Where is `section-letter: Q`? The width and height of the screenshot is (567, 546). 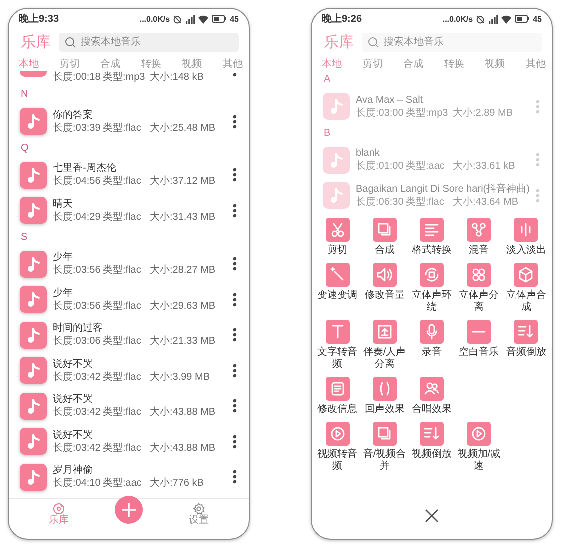 section-letter: Q is located at coordinates (25, 149).